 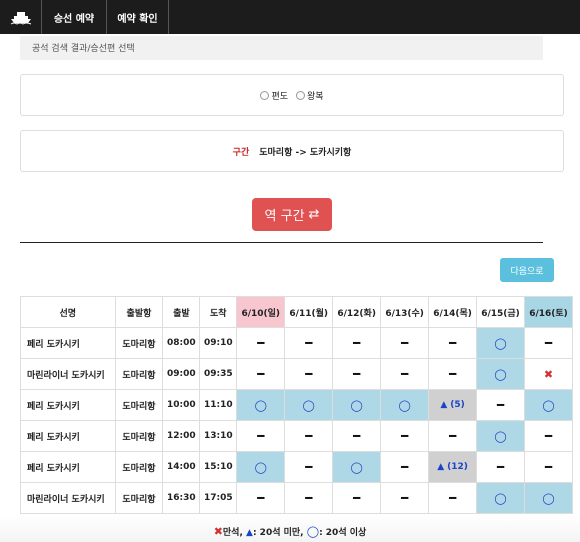 I want to click on next-button: 다음으로, so click(x=527, y=270).